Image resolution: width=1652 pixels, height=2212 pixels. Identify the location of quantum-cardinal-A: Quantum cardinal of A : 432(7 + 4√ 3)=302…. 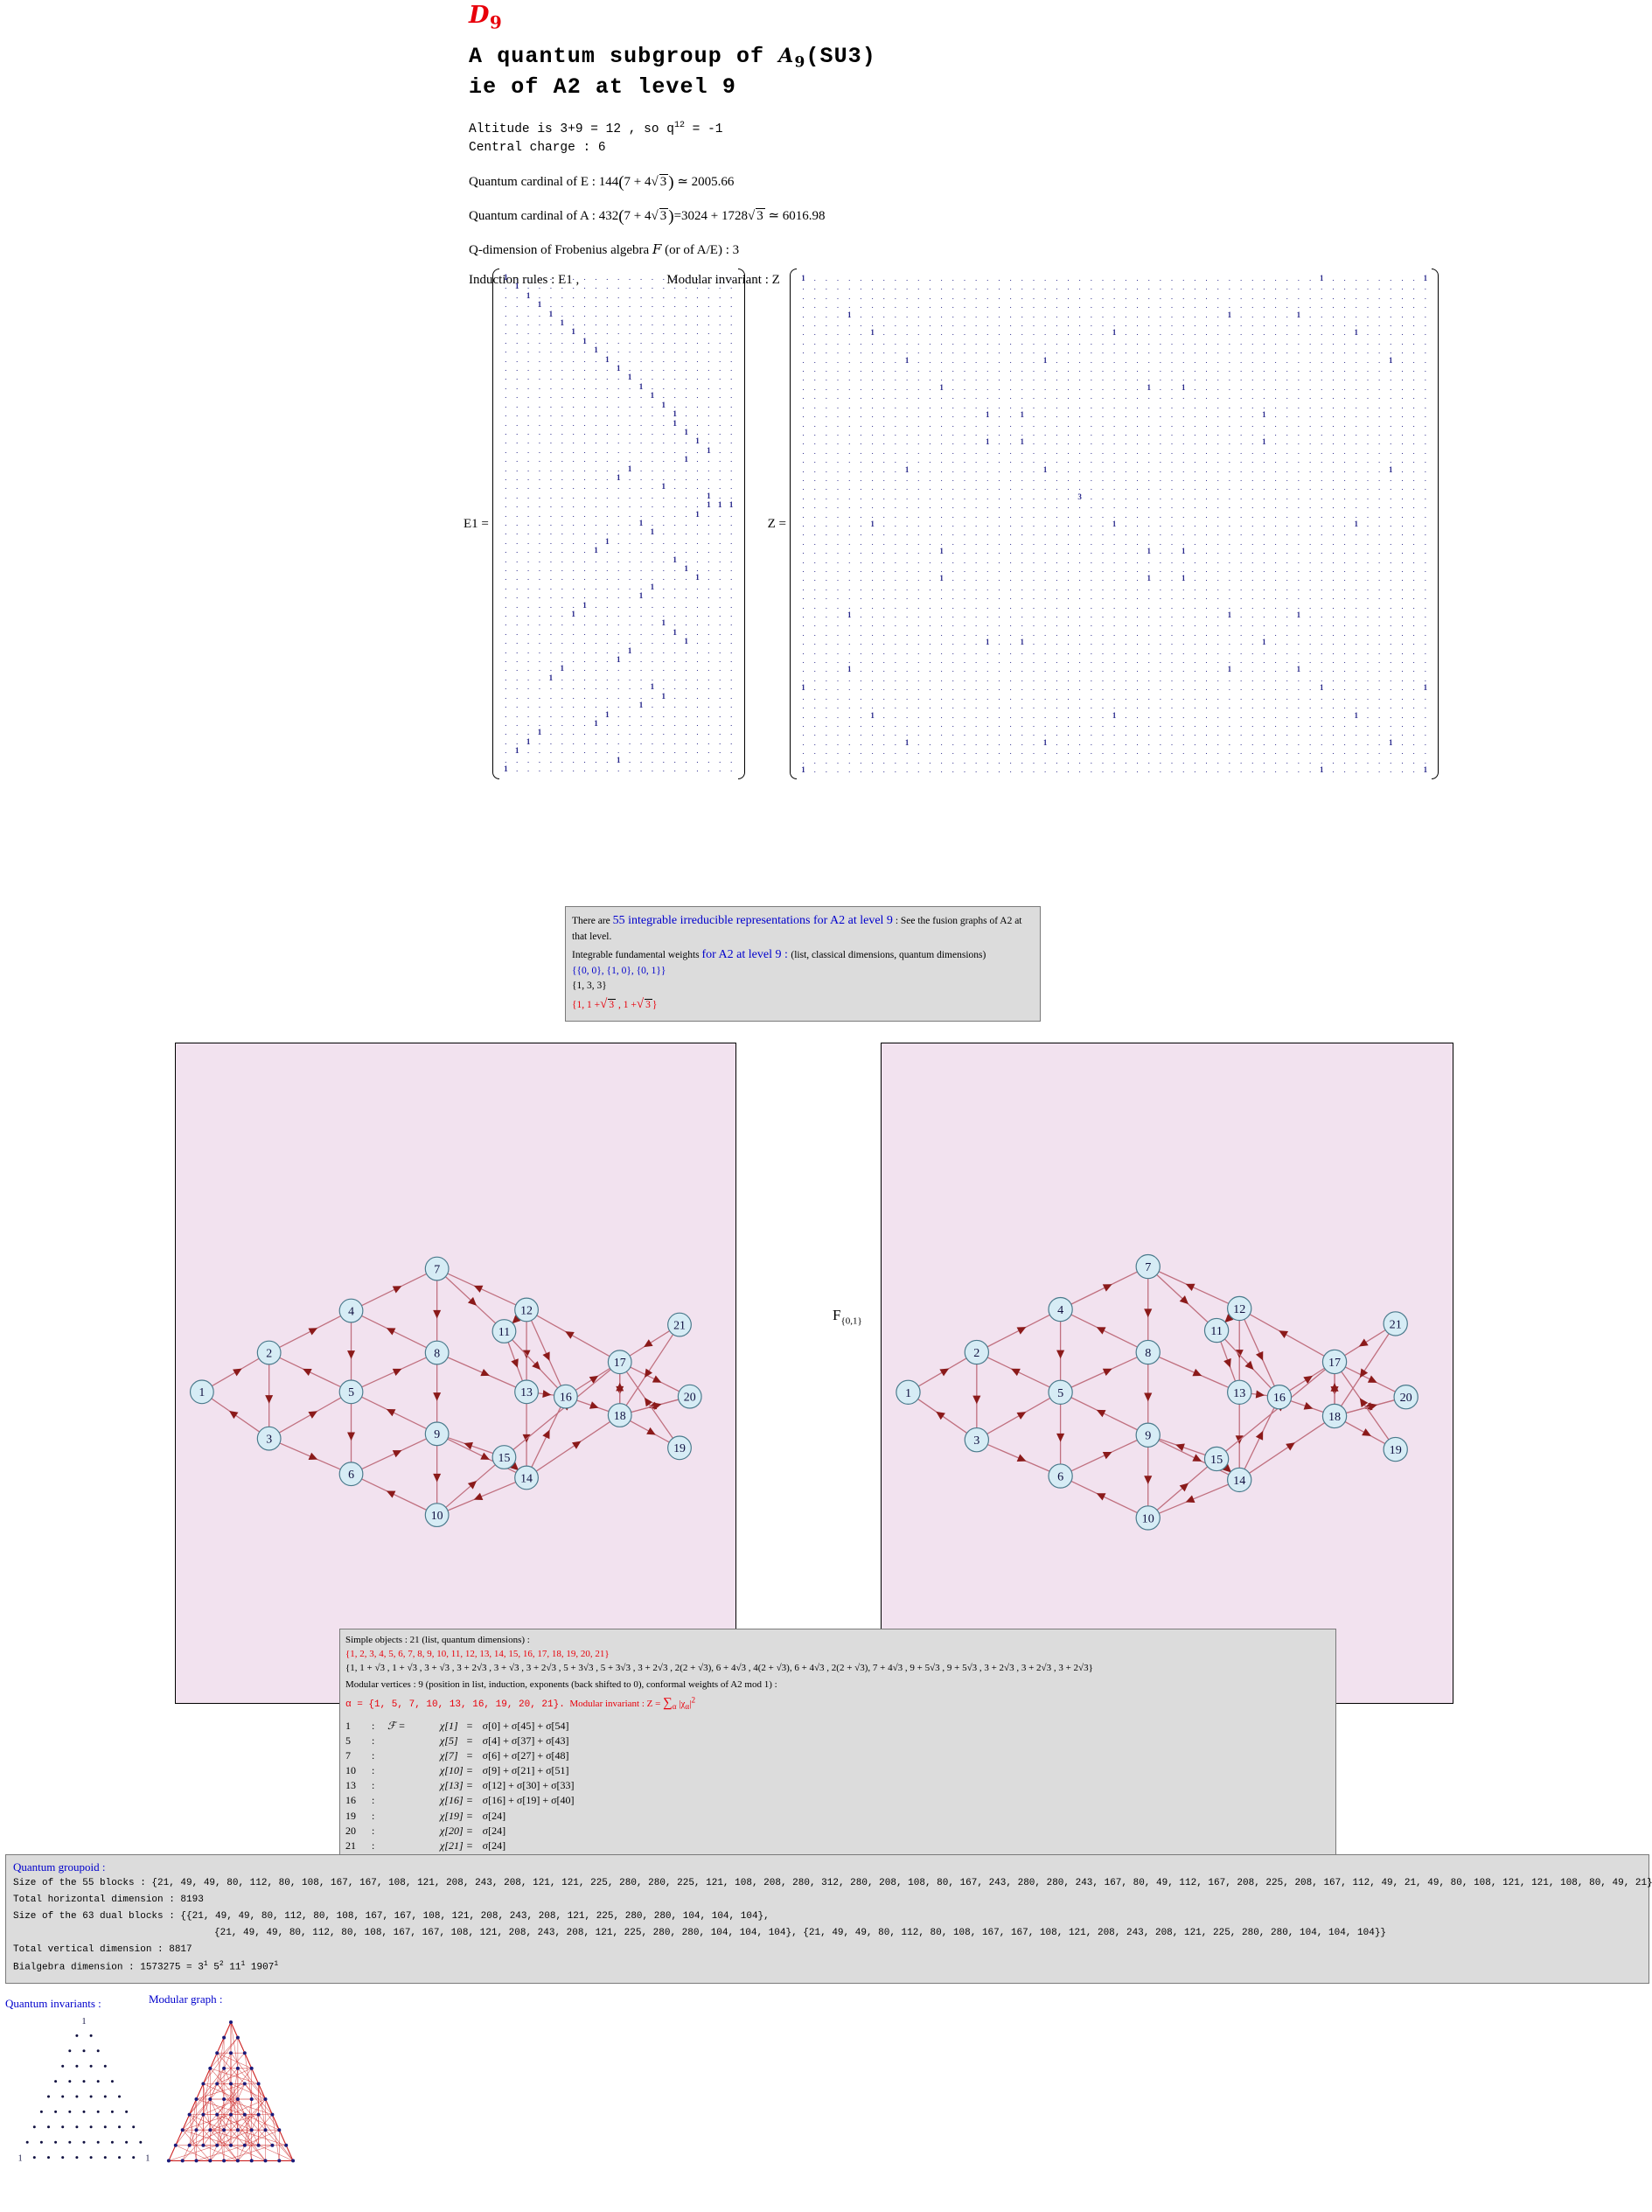
(647, 216).